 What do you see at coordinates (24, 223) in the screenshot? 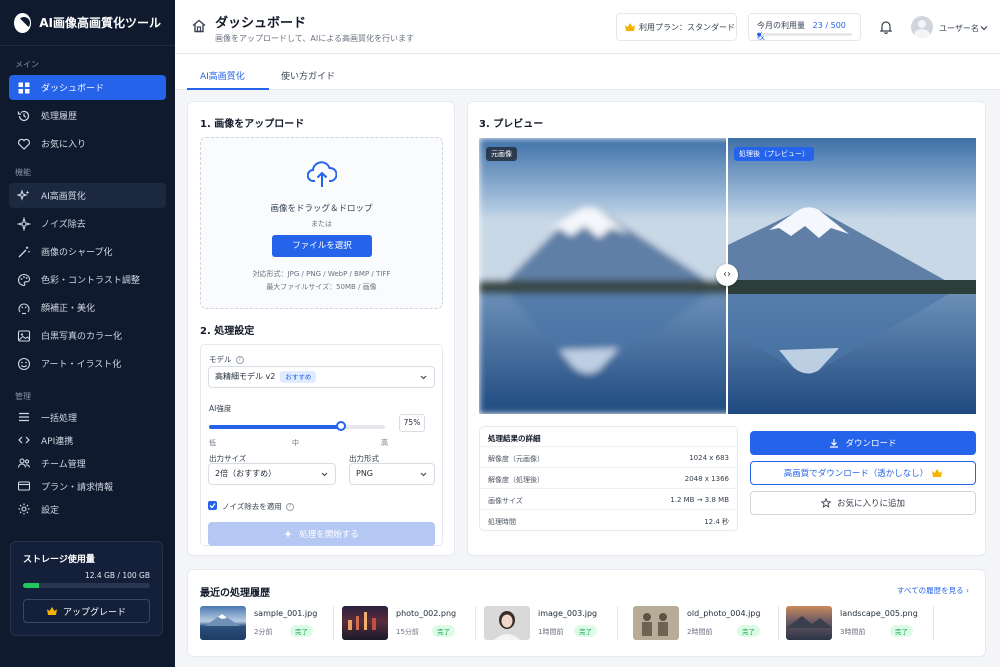
I see `sparkle-small-icon` at bounding box center [24, 223].